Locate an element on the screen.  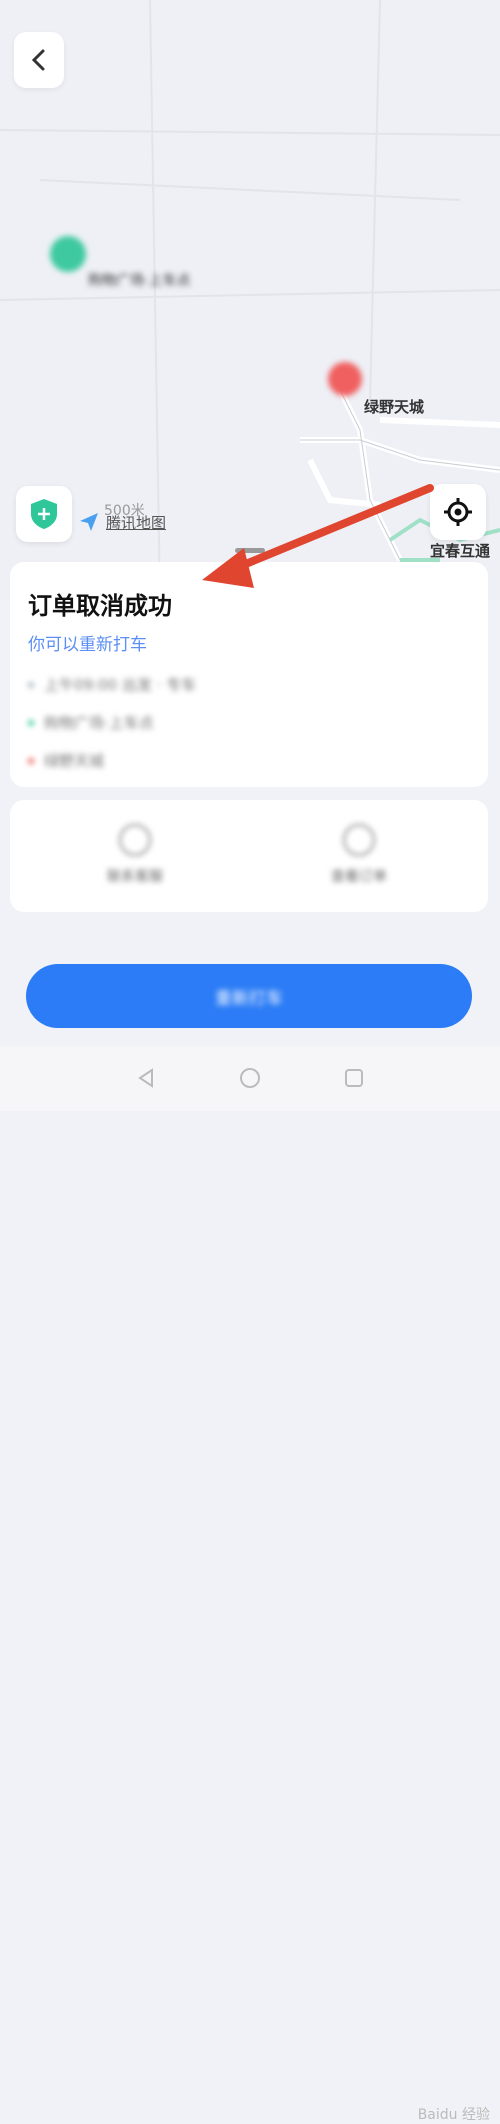
time-row: 上午09:00 出发 · 专车 is located at coordinates (112, 684).